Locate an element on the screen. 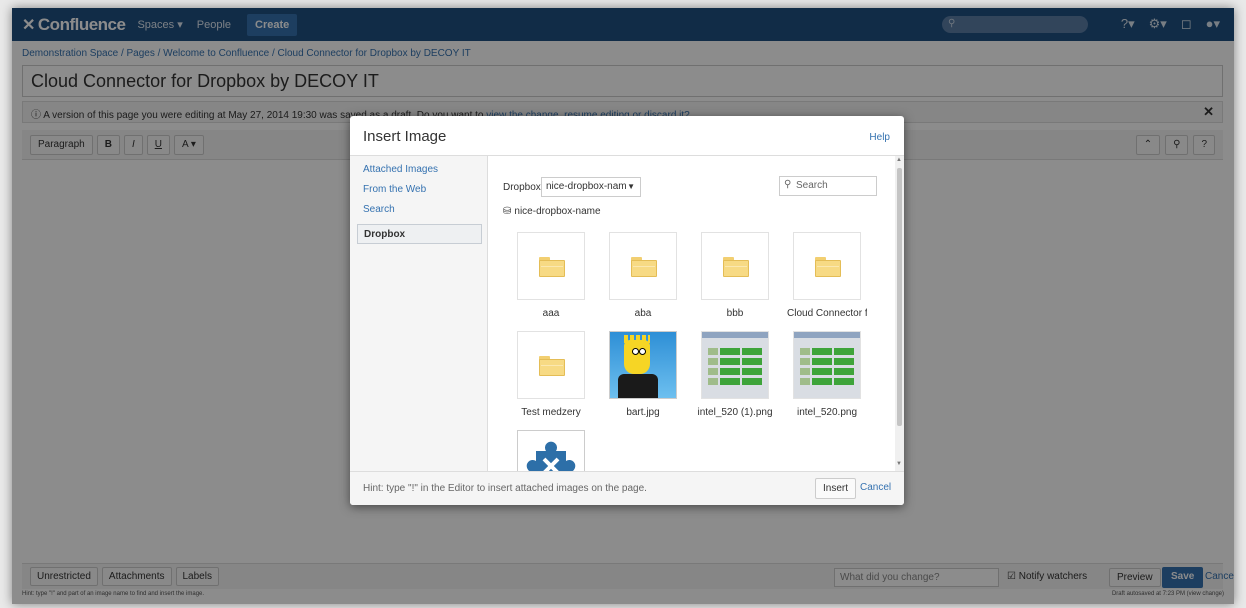 Image resolution: width=1246 pixels, height=608 pixels. dropbox-drive-icon: ⛁ is located at coordinates (507, 211).